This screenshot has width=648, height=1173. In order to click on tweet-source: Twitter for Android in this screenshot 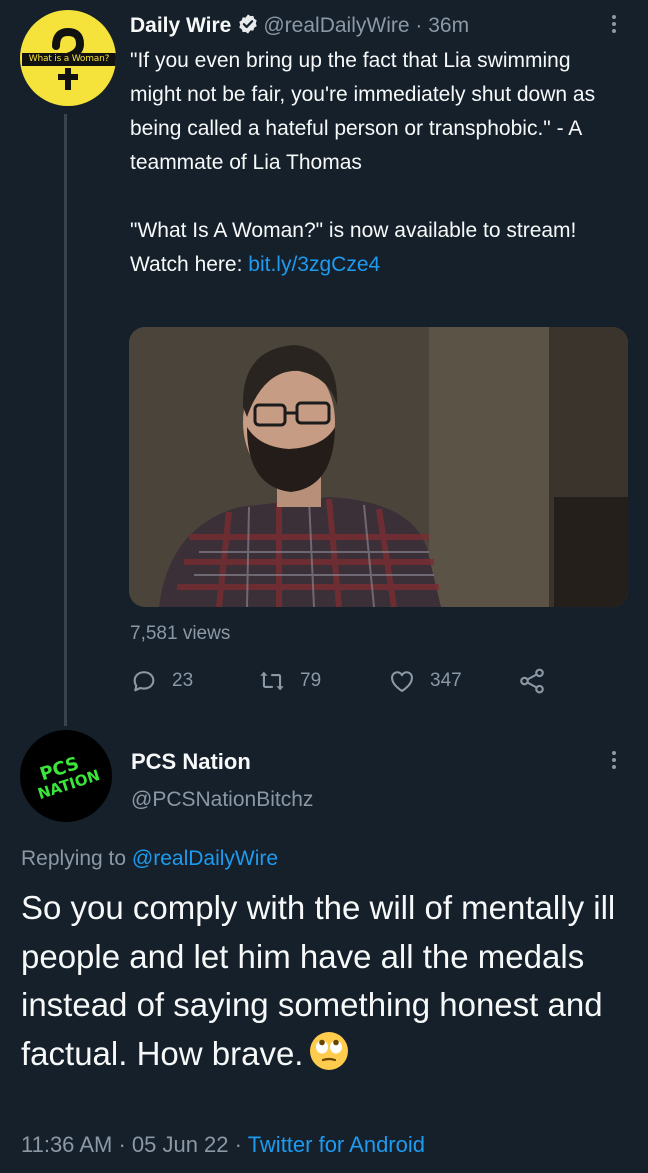, I will do `click(336, 1144)`.